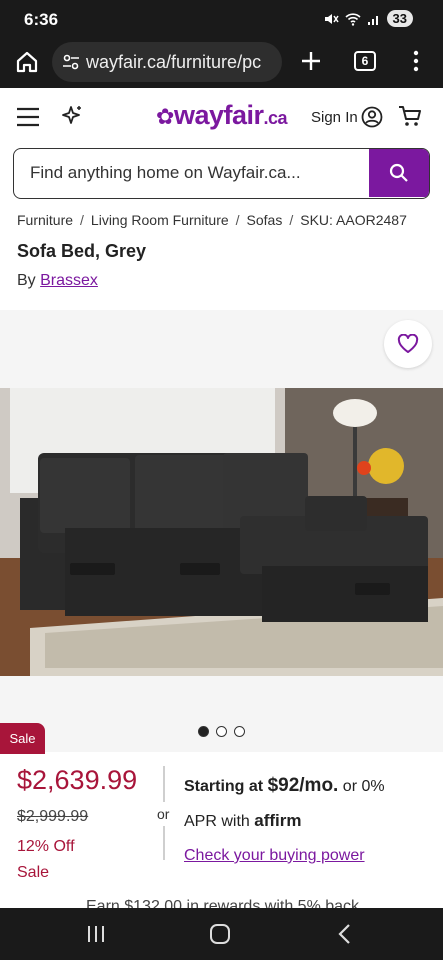 This screenshot has height=960, width=443. What do you see at coordinates (311, 61) in the screenshot?
I see `new-tab-icon` at bounding box center [311, 61].